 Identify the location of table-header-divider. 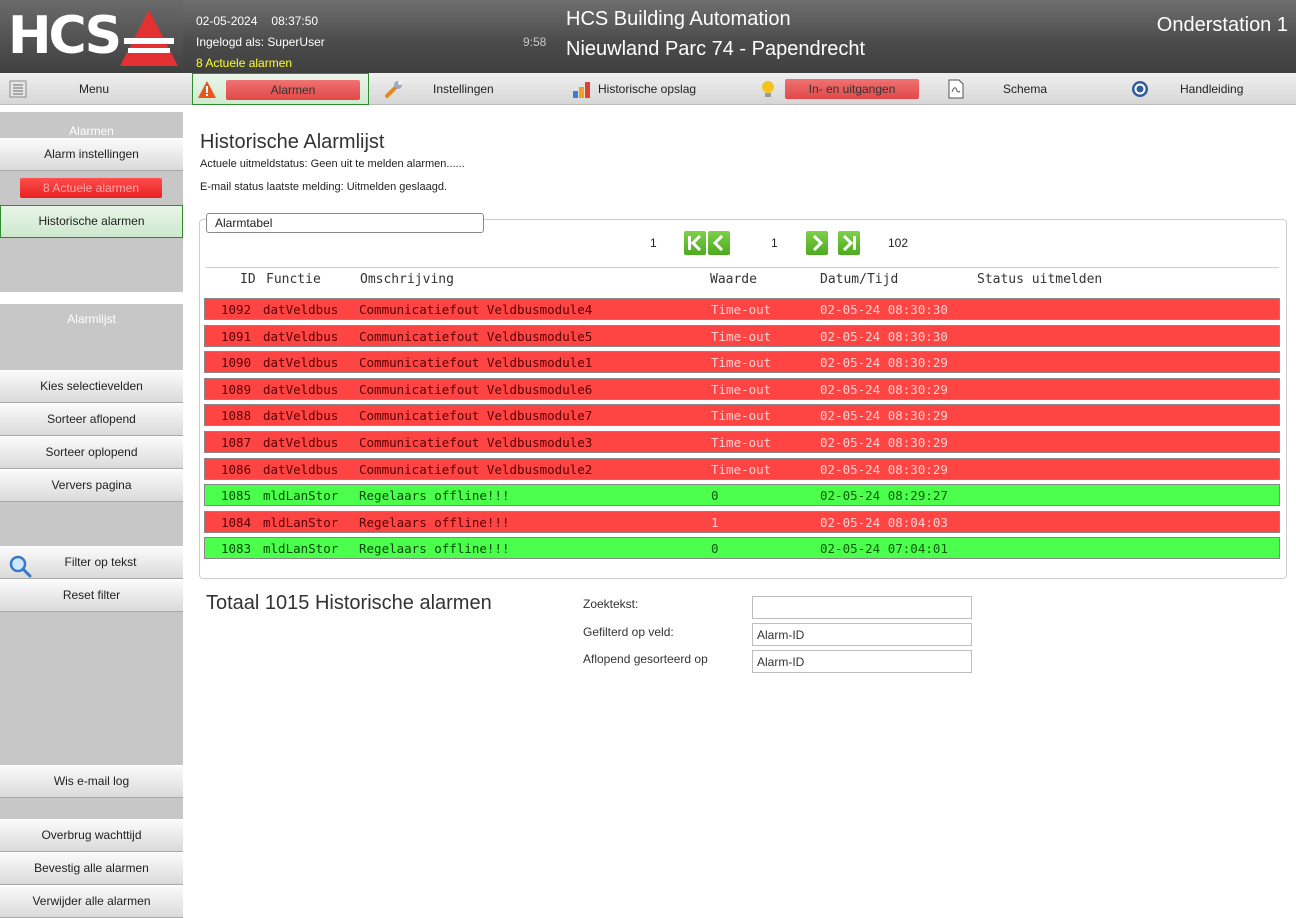
(742, 267).